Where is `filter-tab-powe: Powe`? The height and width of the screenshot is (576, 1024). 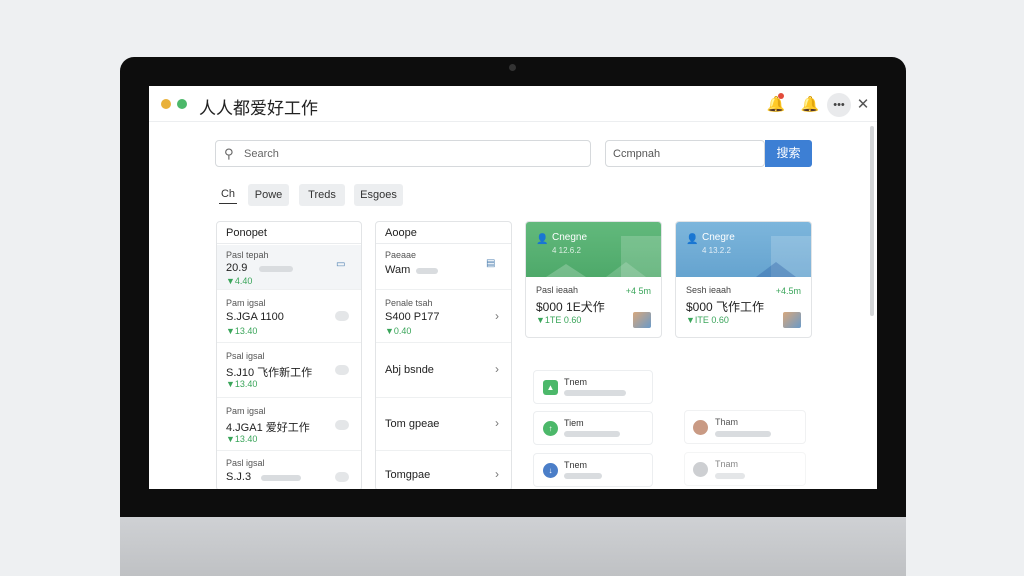 filter-tab-powe: Powe is located at coordinates (268, 195).